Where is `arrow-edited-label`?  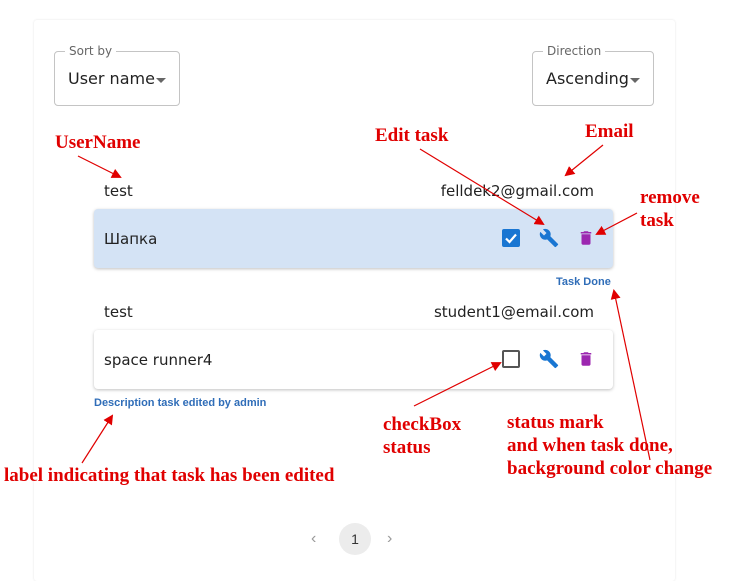
arrow-edited-label is located at coordinates (97, 439).